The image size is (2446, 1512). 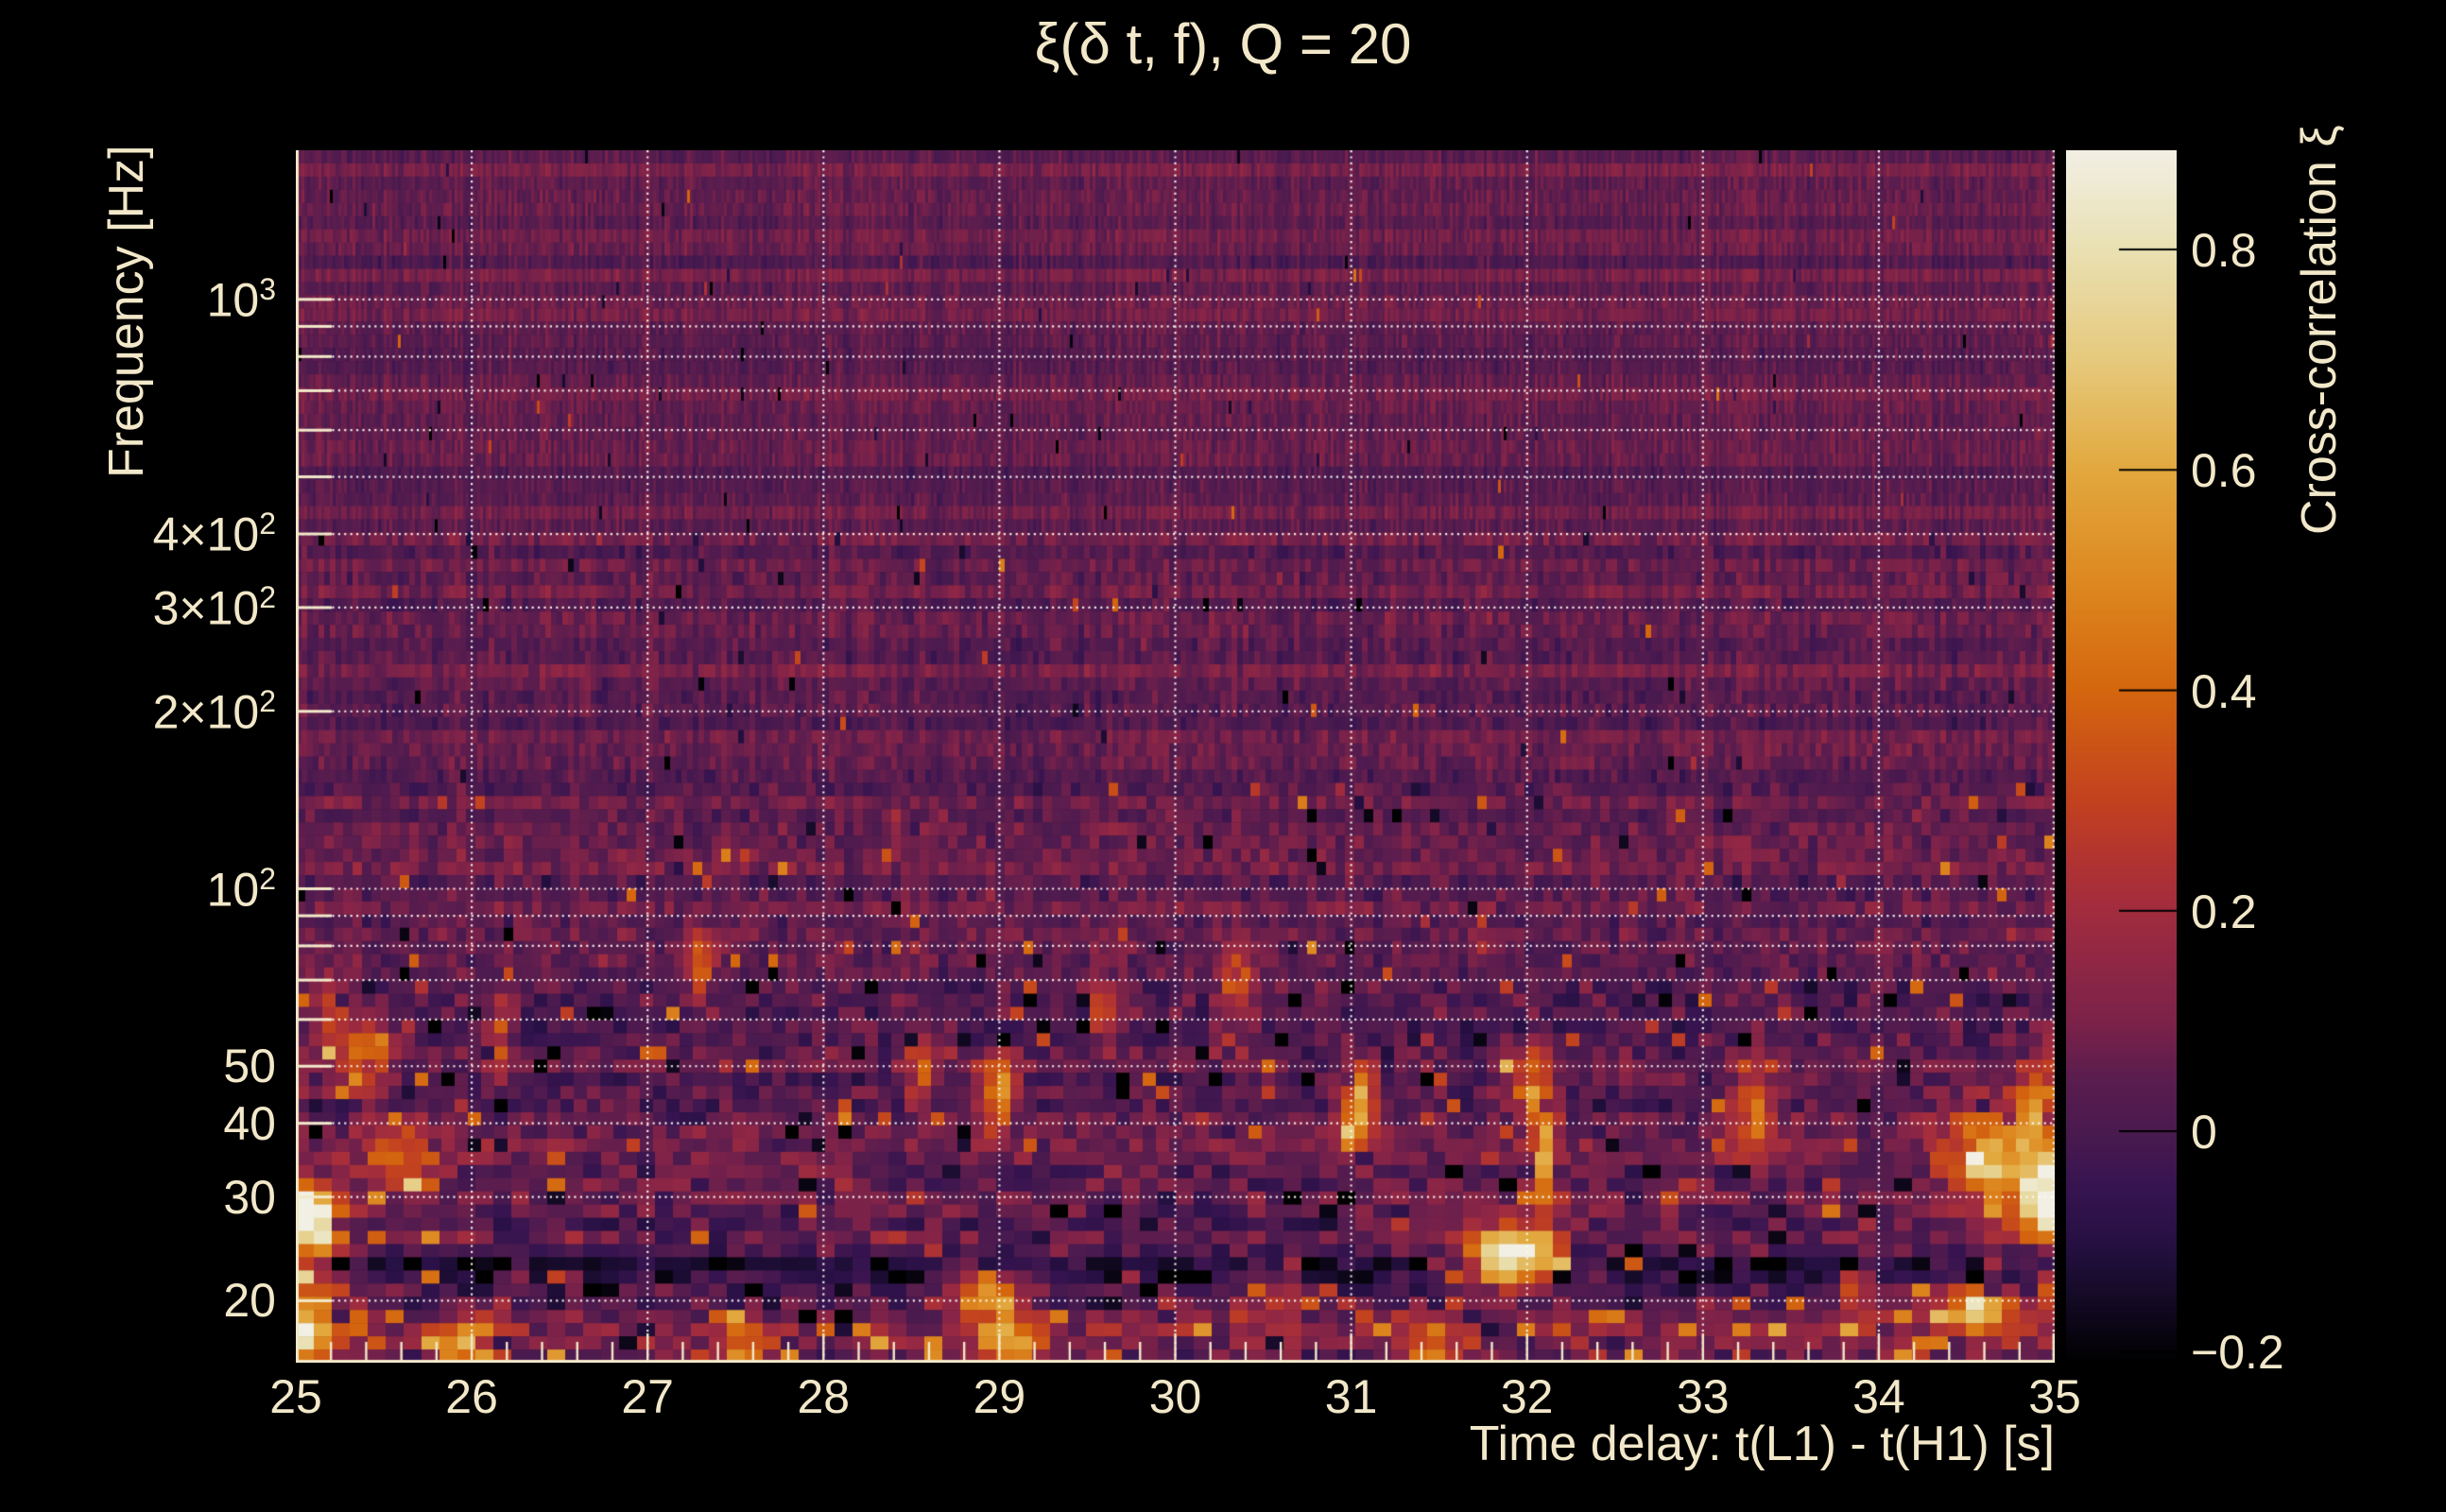 What do you see at coordinates (471, 1396) in the screenshot?
I see `x-tick-label: 26` at bounding box center [471, 1396].